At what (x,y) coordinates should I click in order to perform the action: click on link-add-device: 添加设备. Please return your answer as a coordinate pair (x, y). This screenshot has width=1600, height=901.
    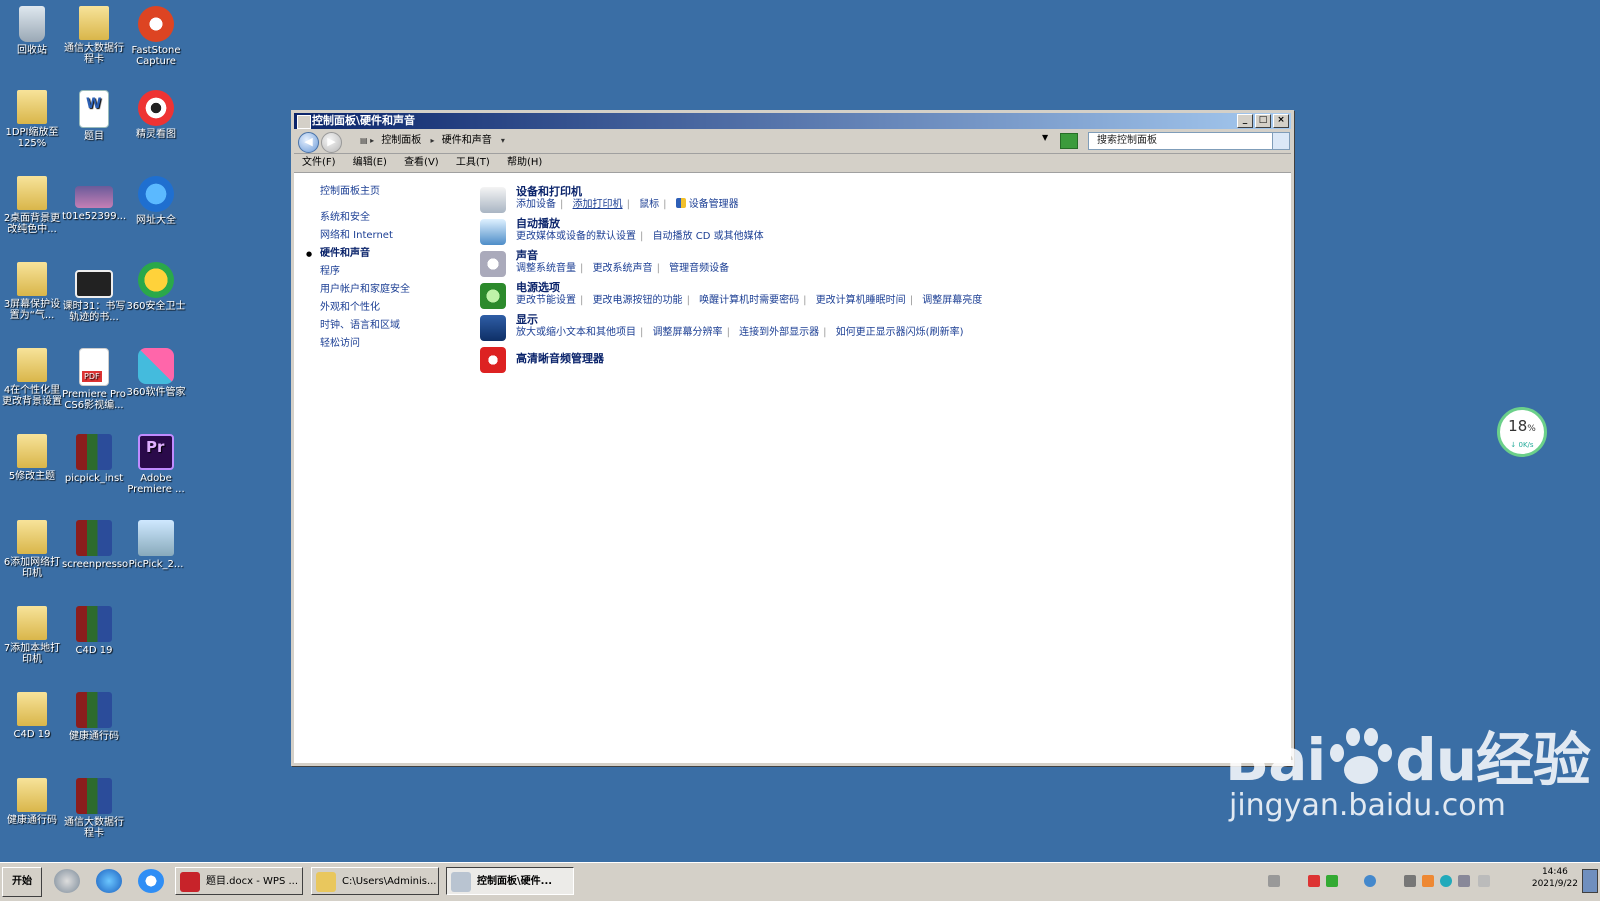
    Looking at the image, I should click on (536, 204).